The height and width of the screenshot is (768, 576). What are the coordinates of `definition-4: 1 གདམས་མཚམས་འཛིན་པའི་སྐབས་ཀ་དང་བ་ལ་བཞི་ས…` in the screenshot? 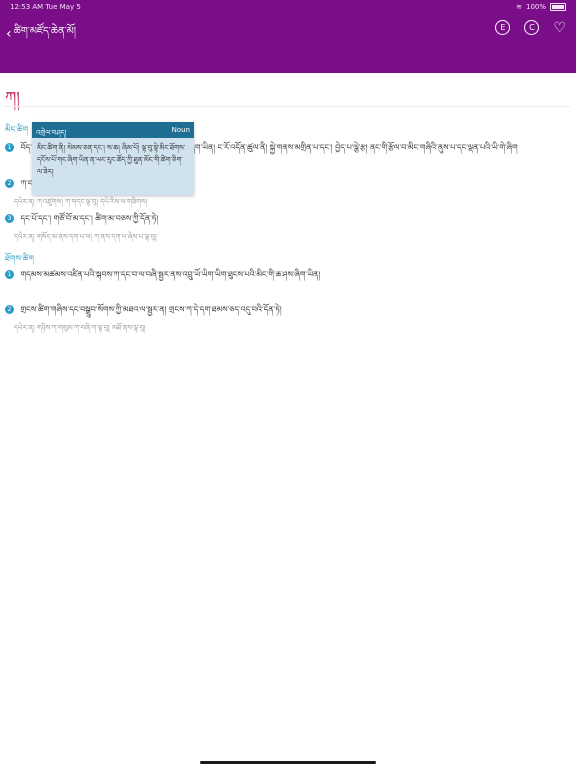 It's located at (288, 275).